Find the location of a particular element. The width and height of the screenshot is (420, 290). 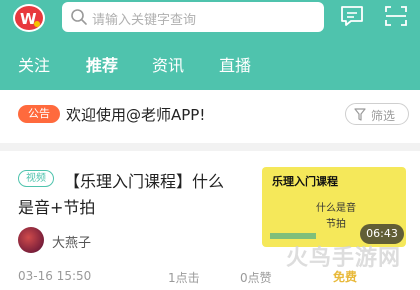

article-title: 【乐理入门课程】什么 is located at coordinates (144, 180).